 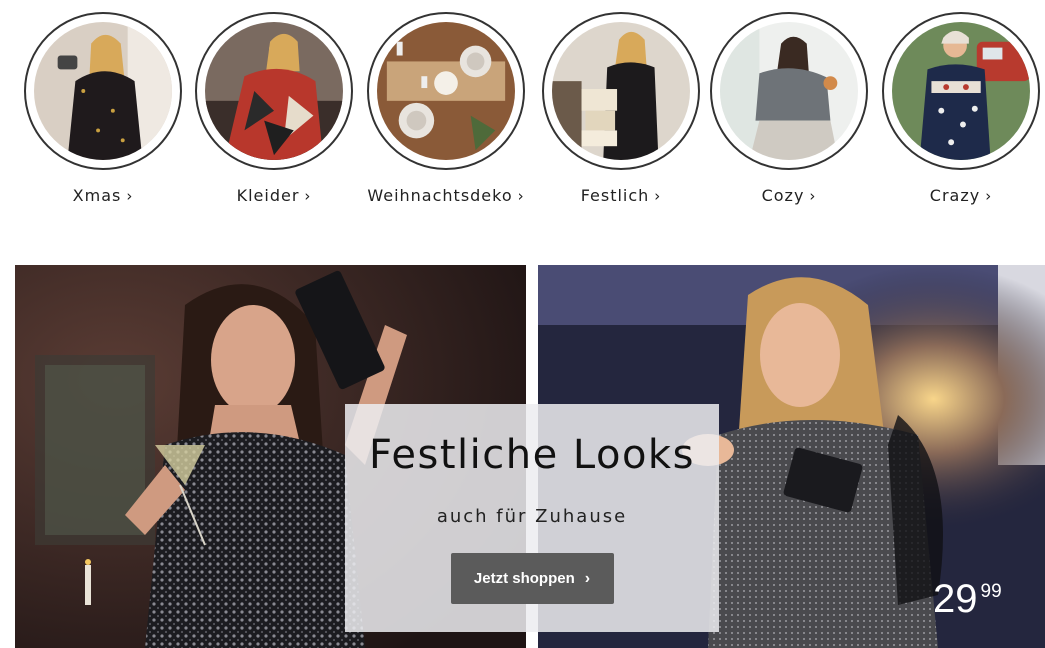 I want to click on category-photo-cozy, so click(x=789, y=91).